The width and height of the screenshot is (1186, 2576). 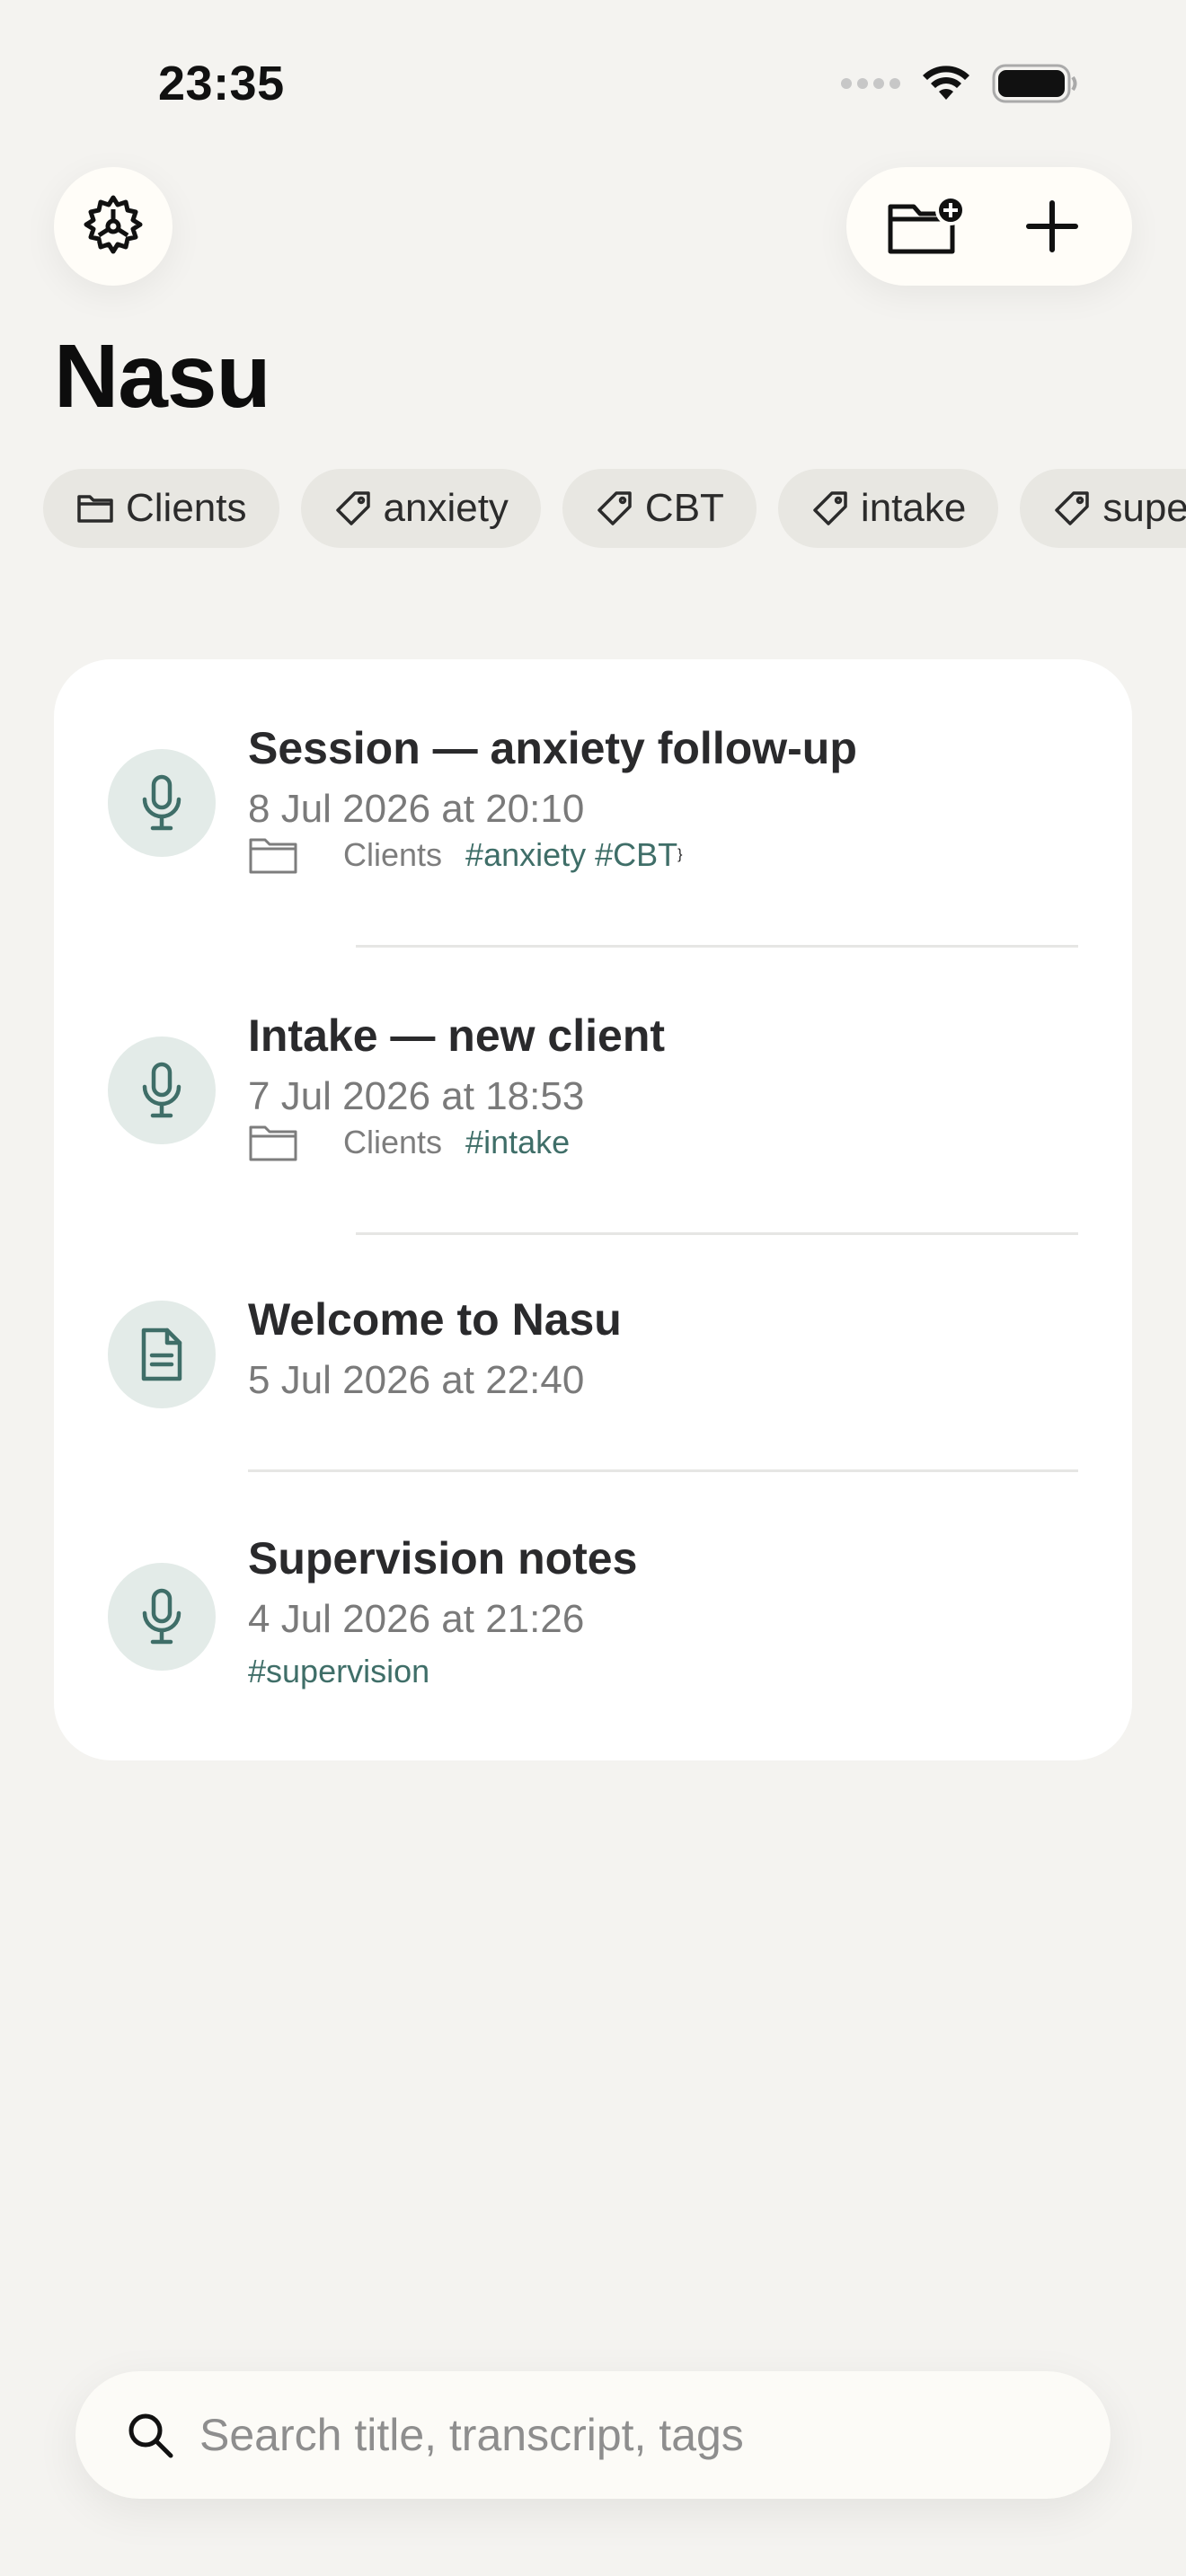 I want to click on chip-label: Clients, so click(x=186, y=508).